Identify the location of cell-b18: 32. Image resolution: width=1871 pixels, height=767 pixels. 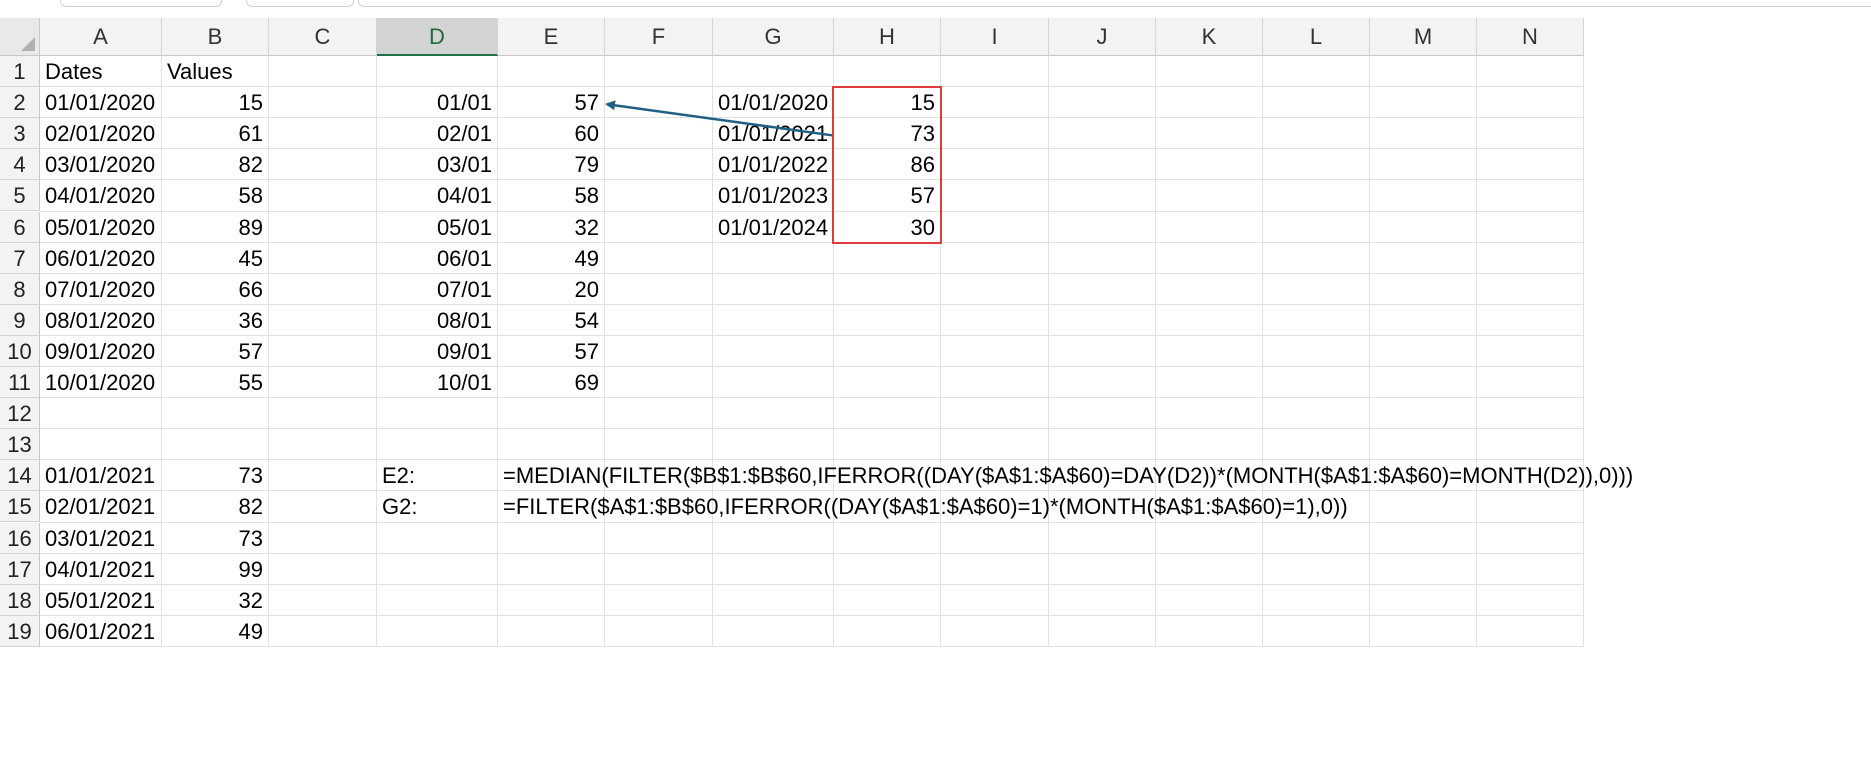
(215, 600).